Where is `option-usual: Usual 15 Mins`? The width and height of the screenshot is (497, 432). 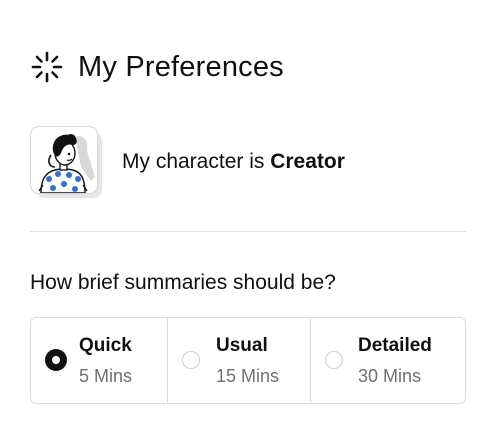 option-usual: Usual 15 Mins is located at coordinates (238, 360).